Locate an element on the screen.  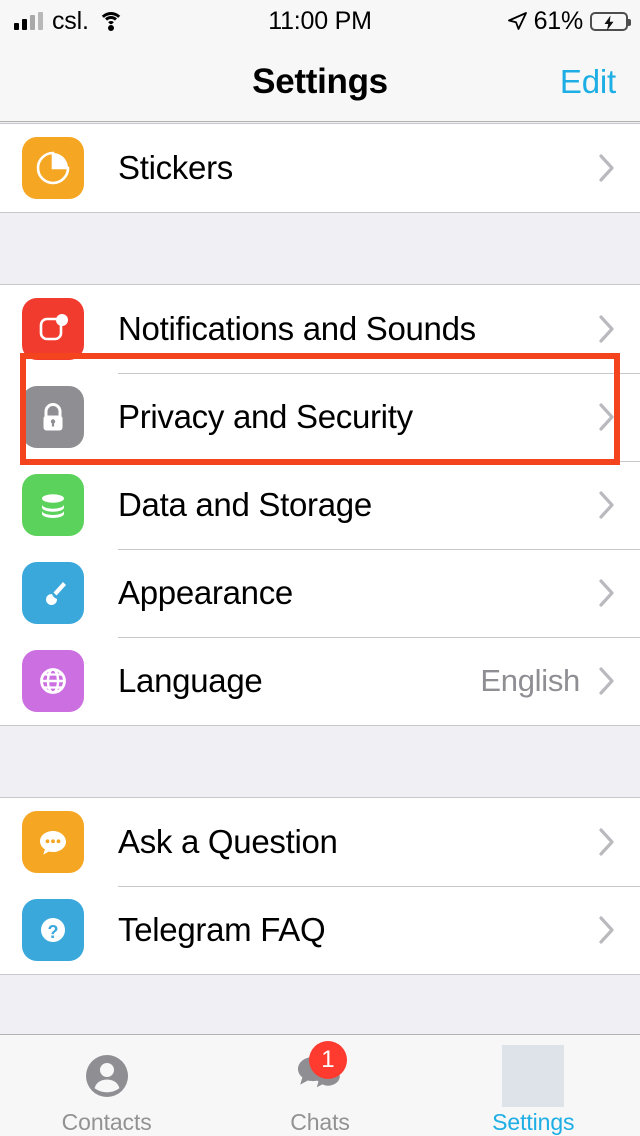
notifications-icon is located at coordinates (53, 329).